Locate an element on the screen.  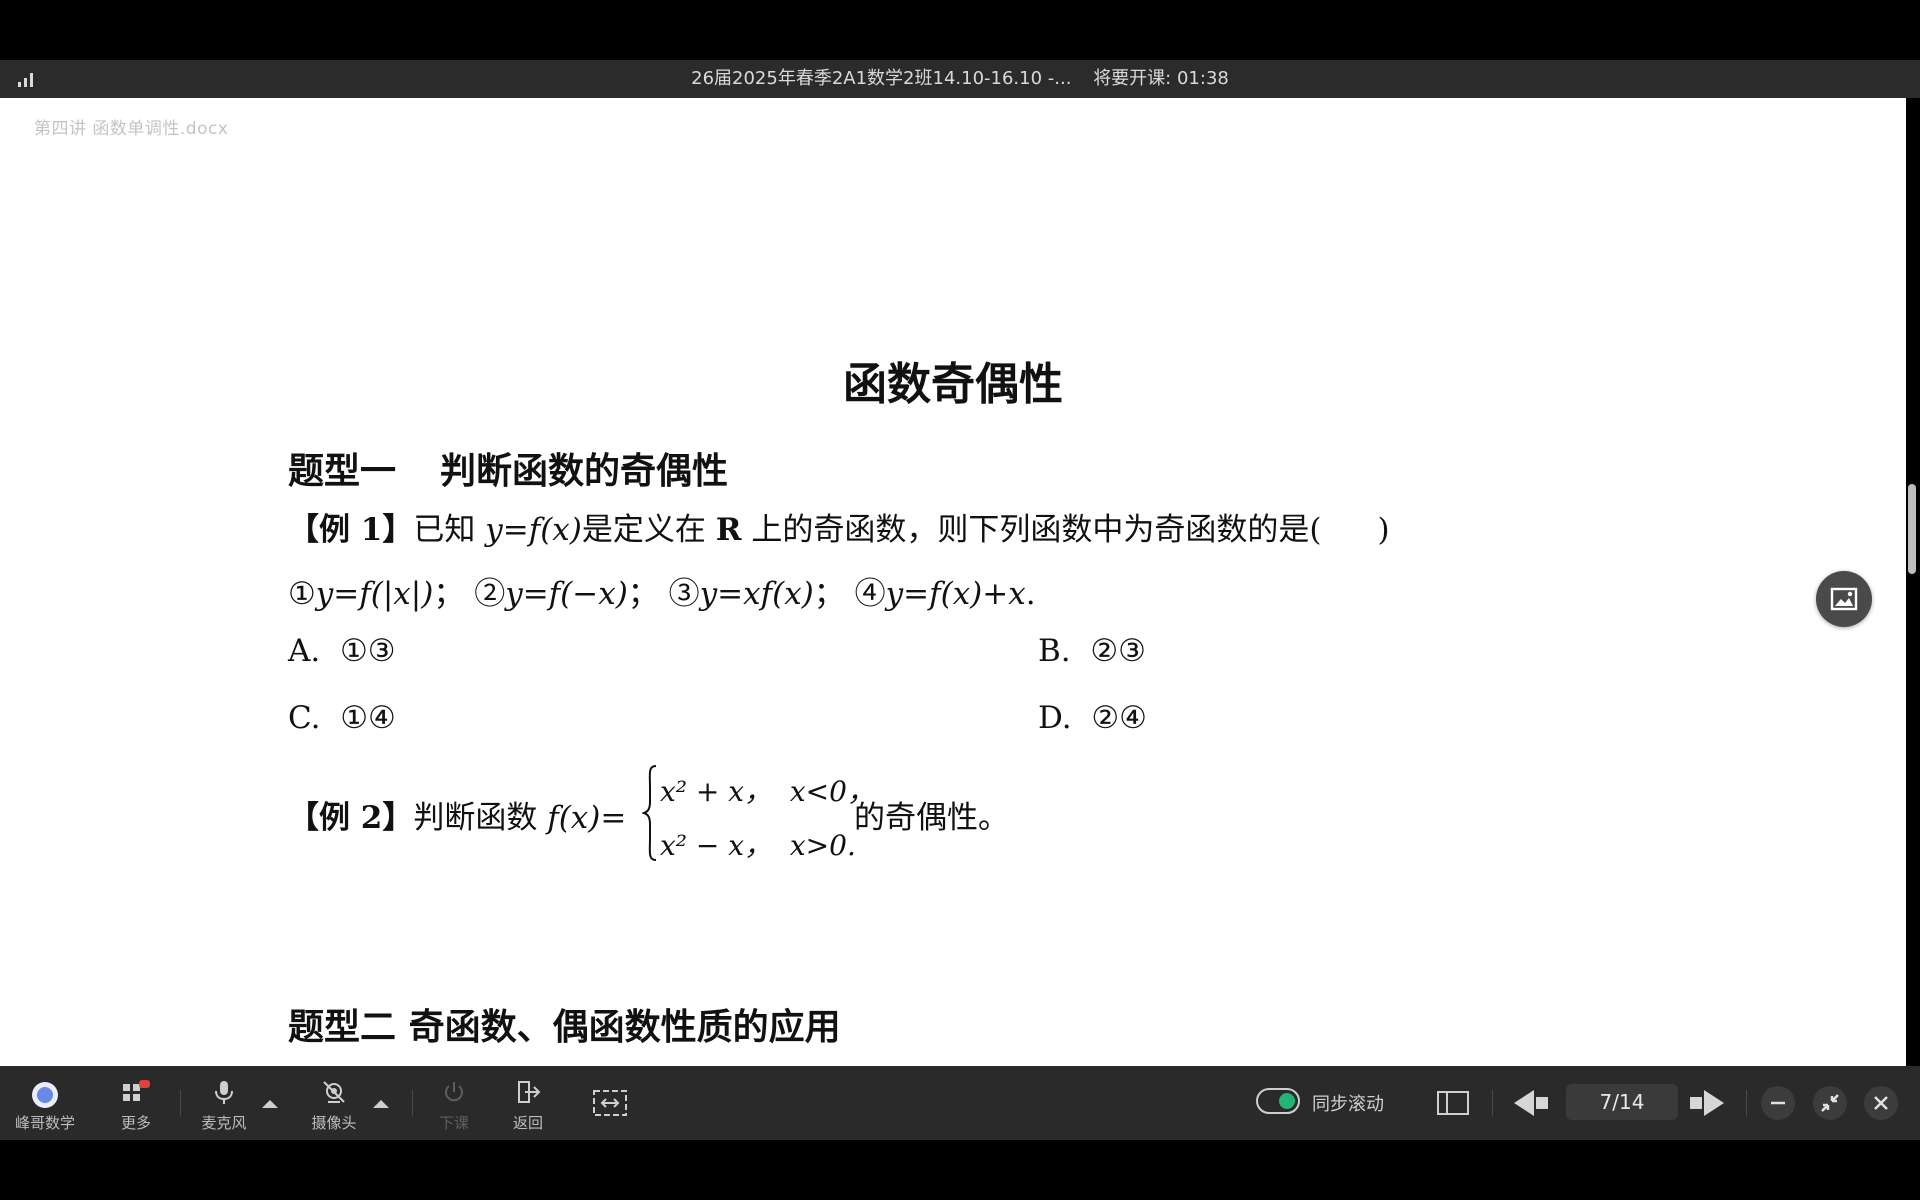
item-4: ④y=f(x)+x. is located at coordinates (945, 594).